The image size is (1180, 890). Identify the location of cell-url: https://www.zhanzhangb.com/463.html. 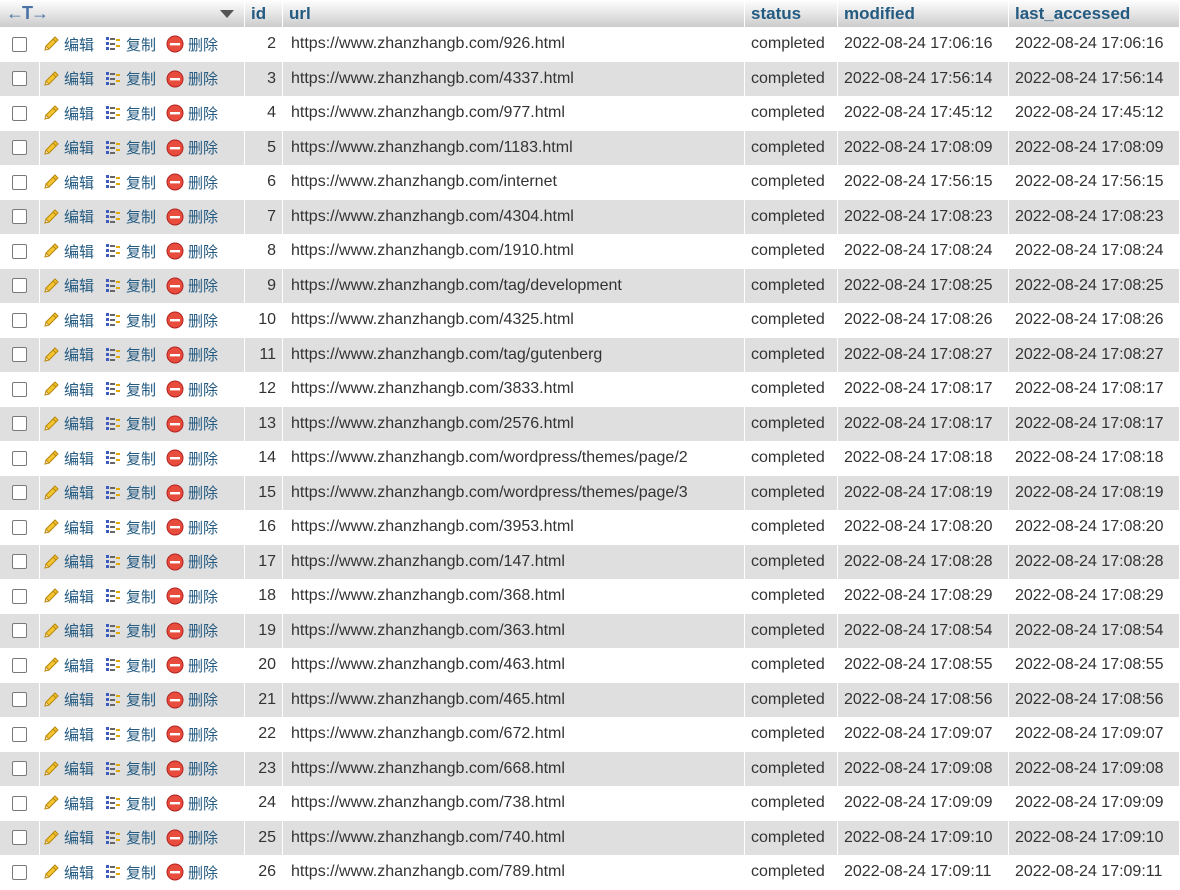
(514, 665).